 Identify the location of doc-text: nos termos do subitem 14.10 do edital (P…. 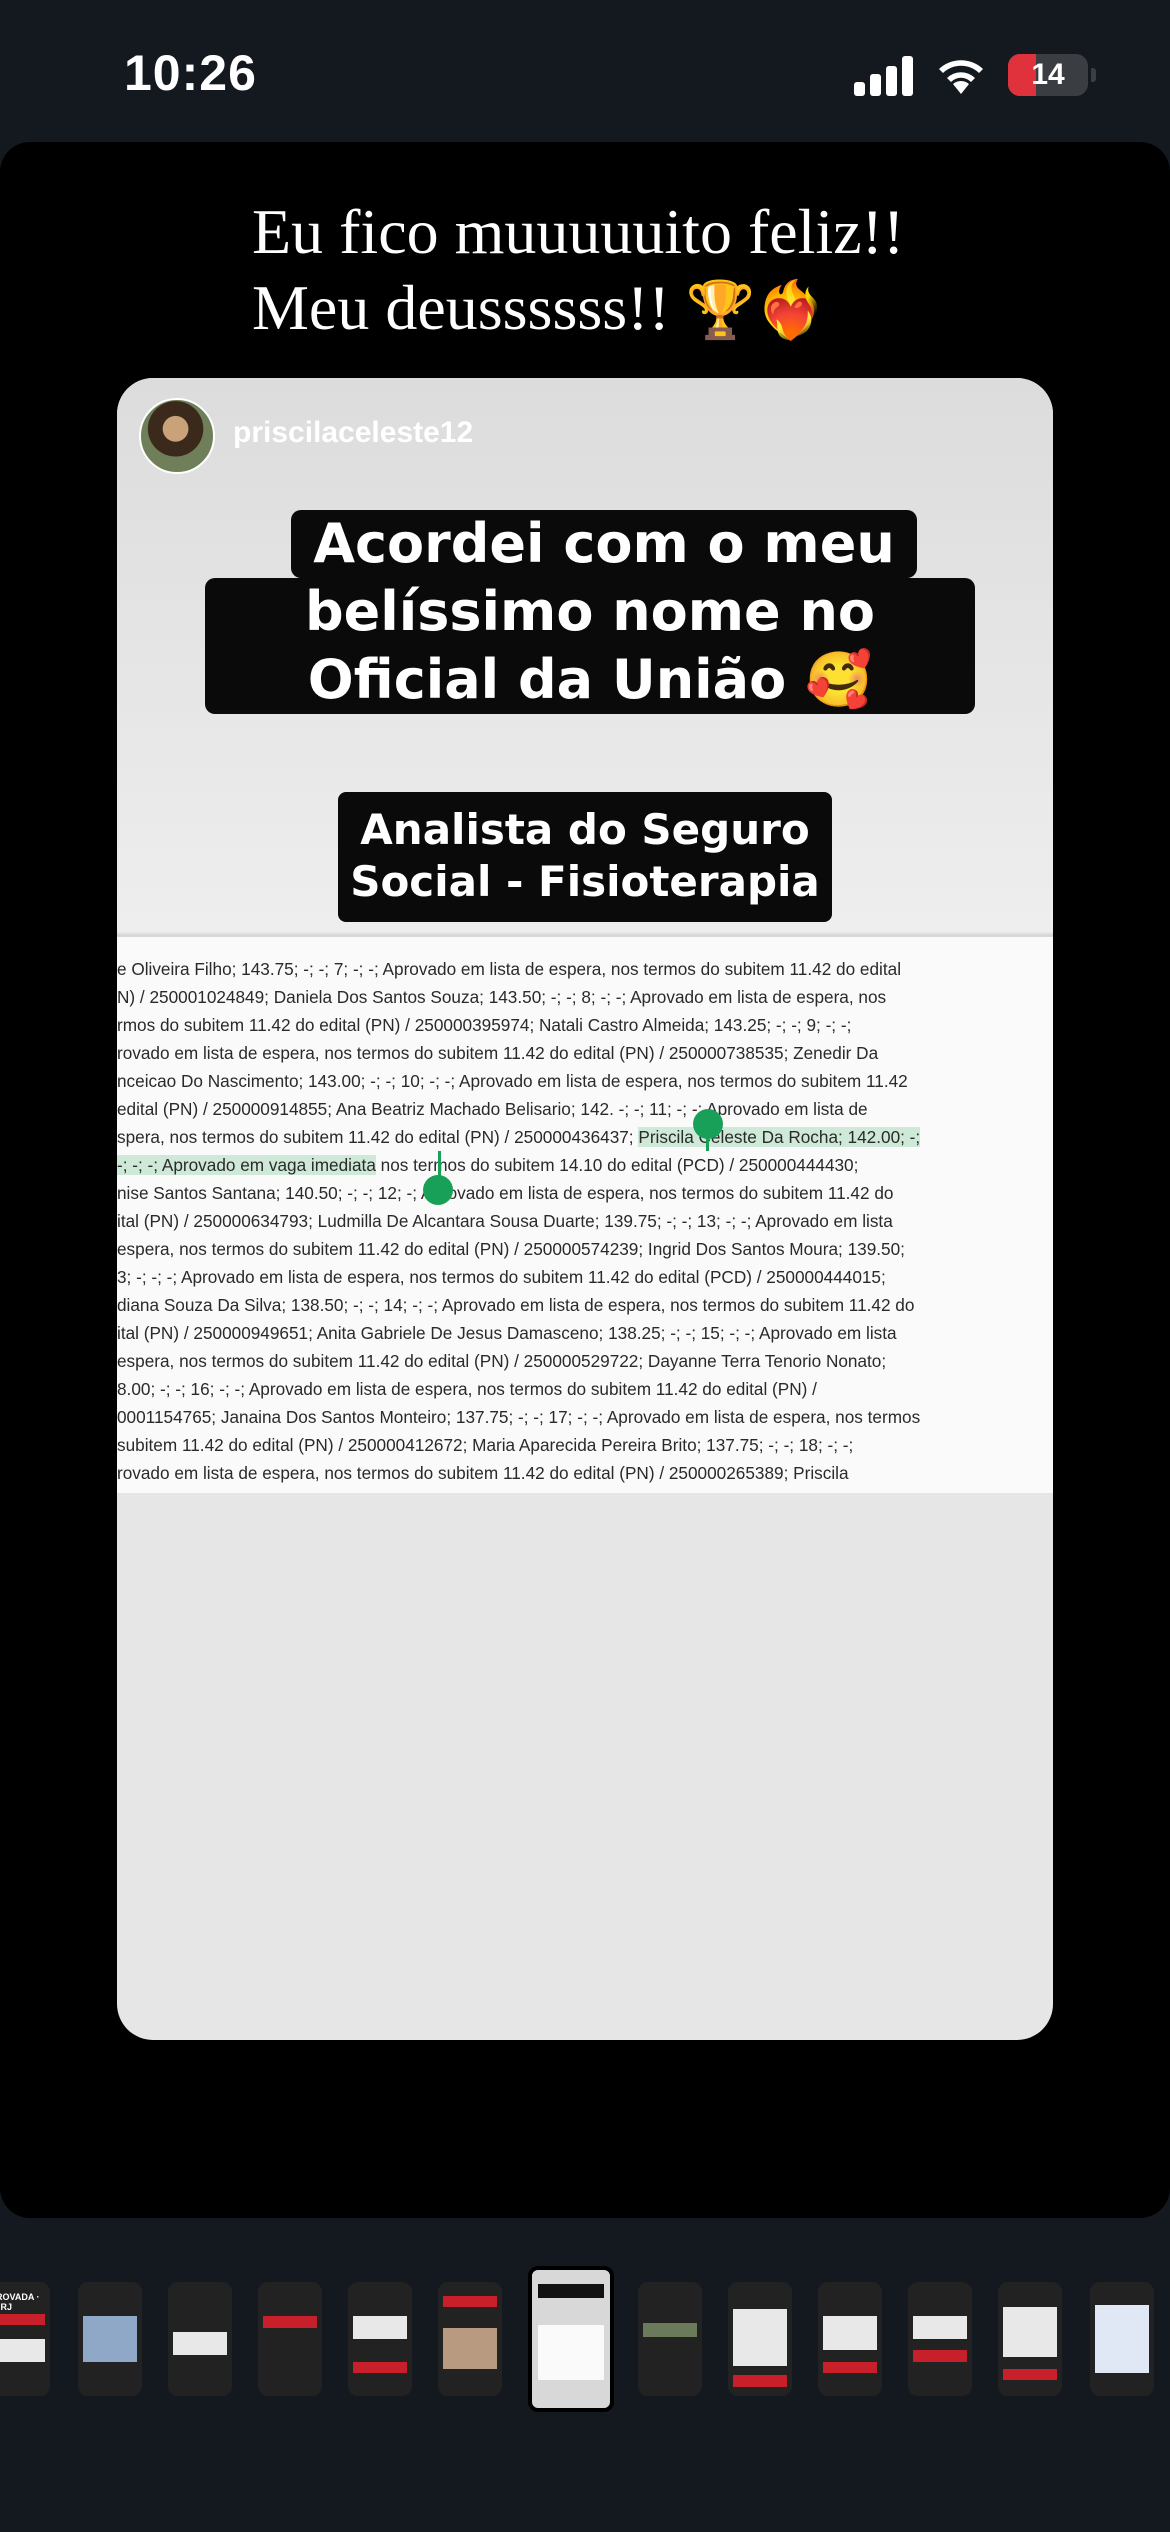
(617, 1165).